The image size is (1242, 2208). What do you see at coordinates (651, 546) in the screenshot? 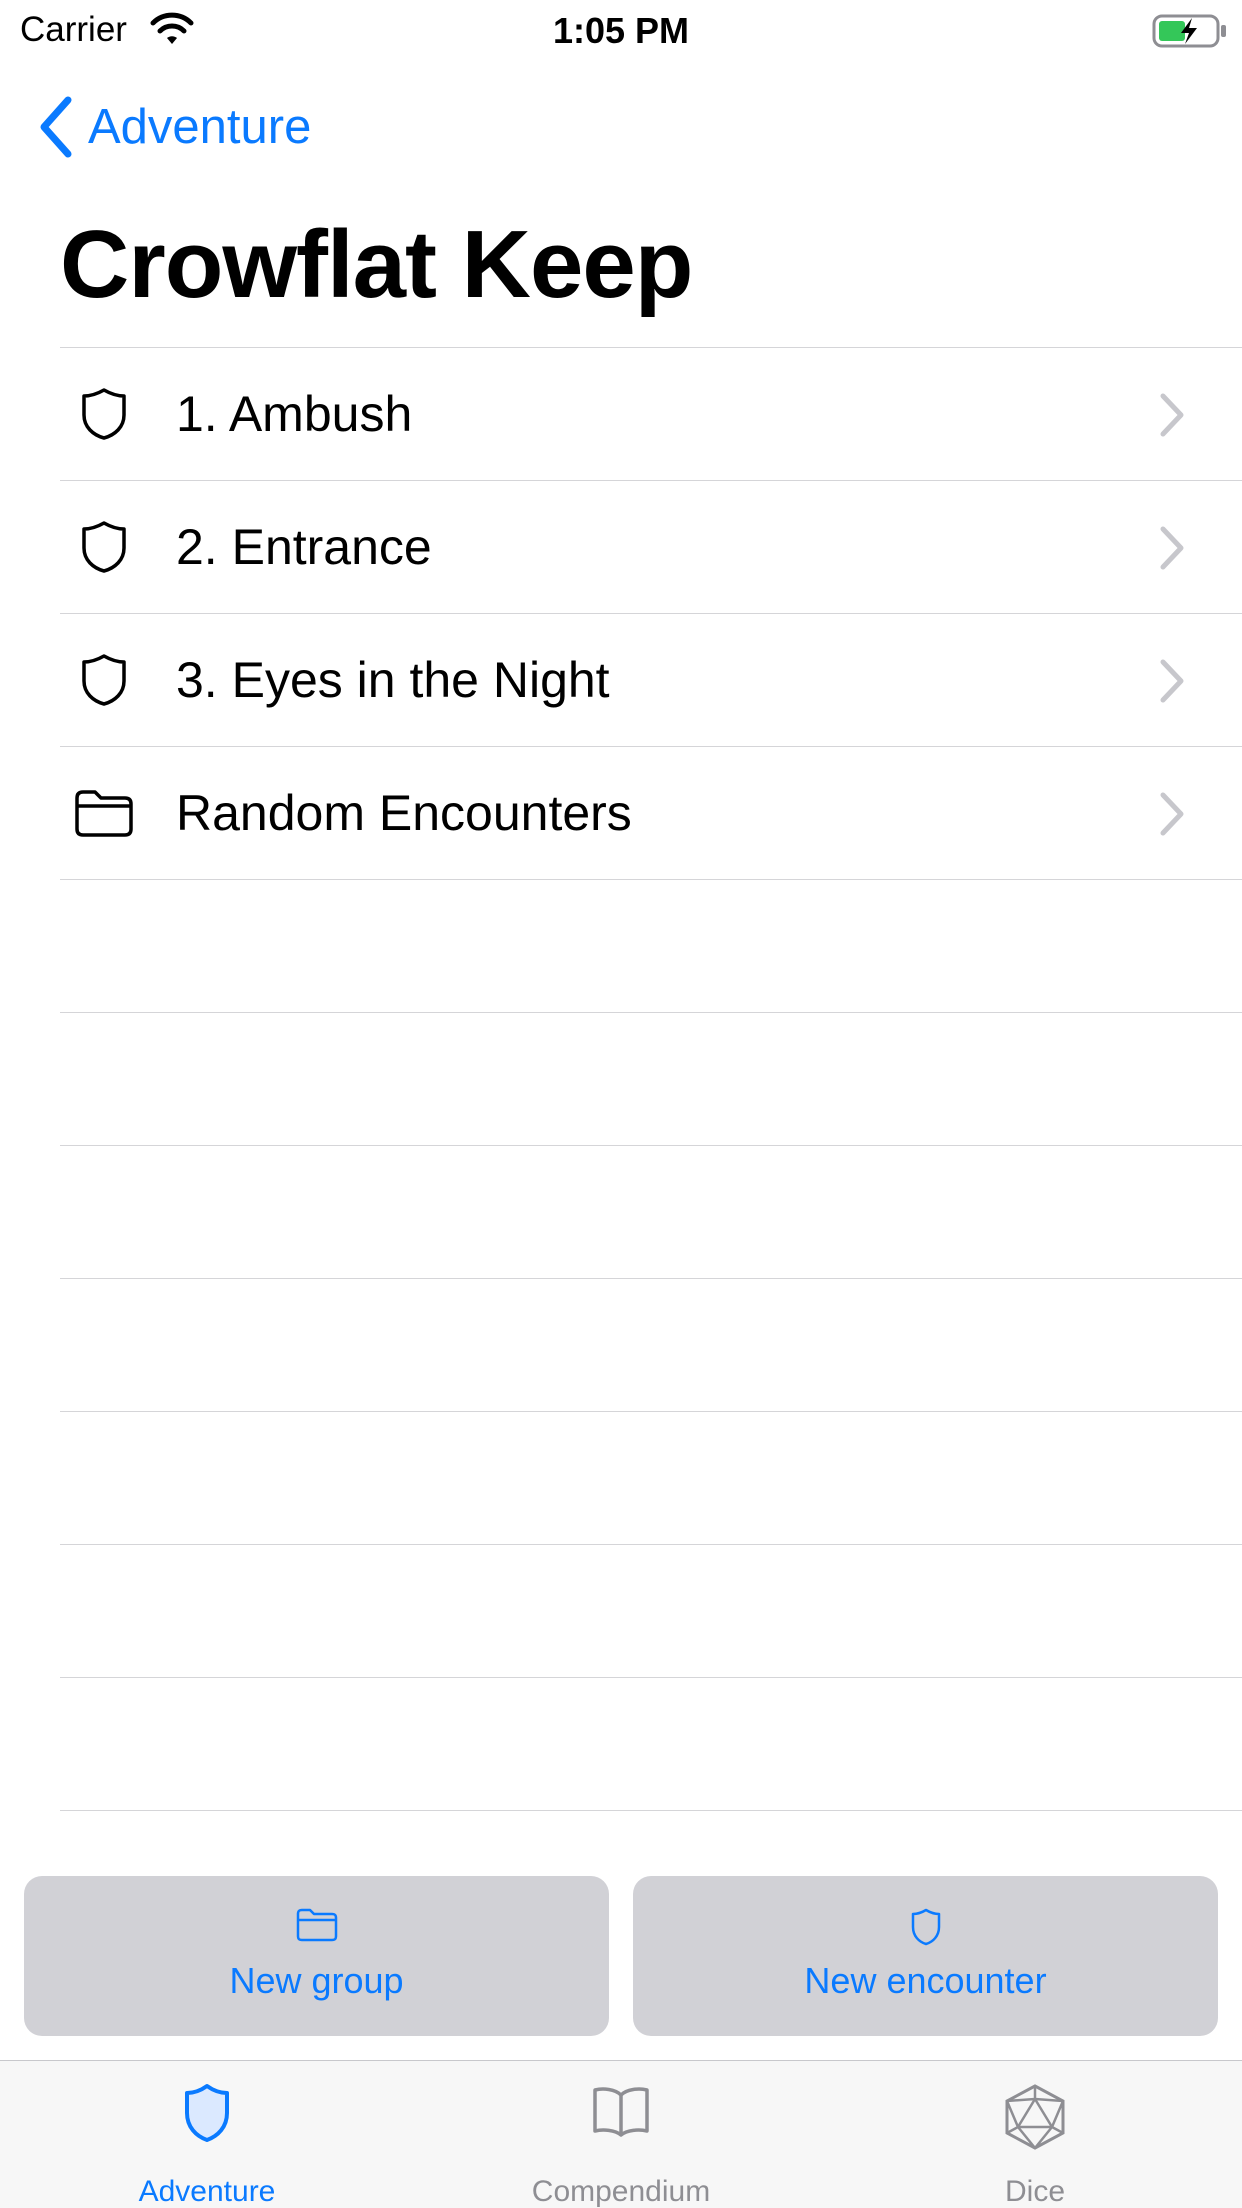
I see `list-item-entrance: 2. Entrance` at bounding box center [651, 546].